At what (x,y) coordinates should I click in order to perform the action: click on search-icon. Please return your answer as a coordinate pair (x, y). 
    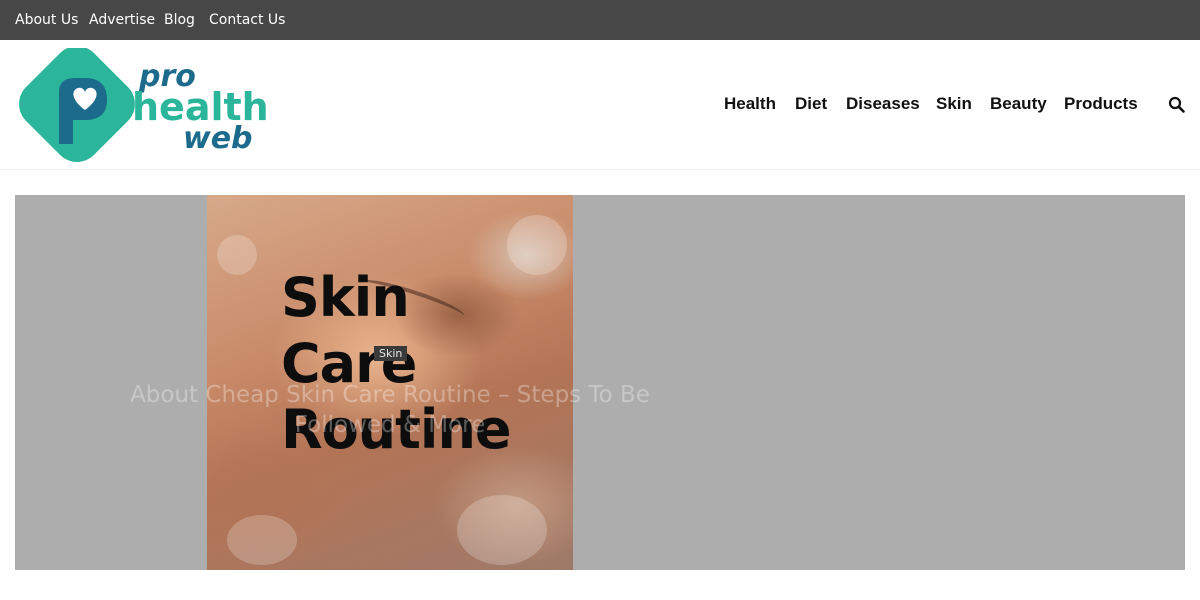
    Looking at the image, I should click on (1176, 104).